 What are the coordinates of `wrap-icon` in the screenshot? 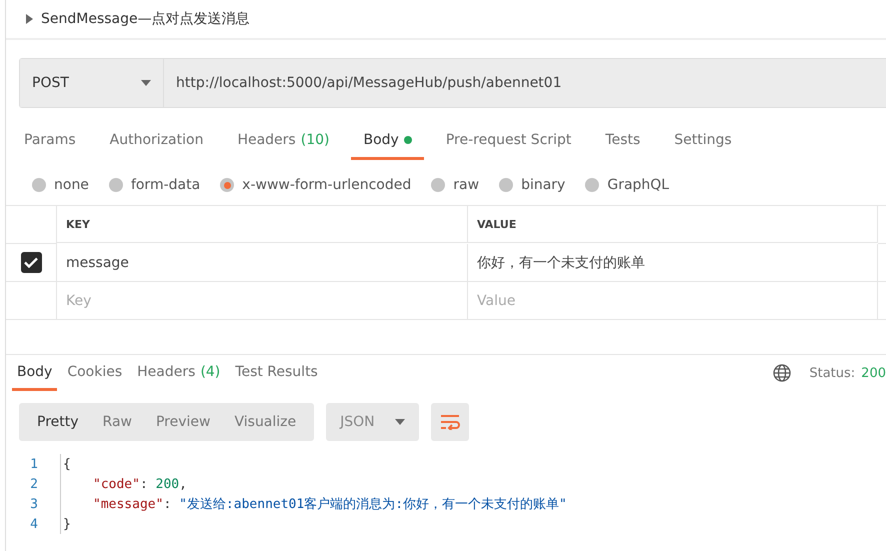 It's located at (450, 422).